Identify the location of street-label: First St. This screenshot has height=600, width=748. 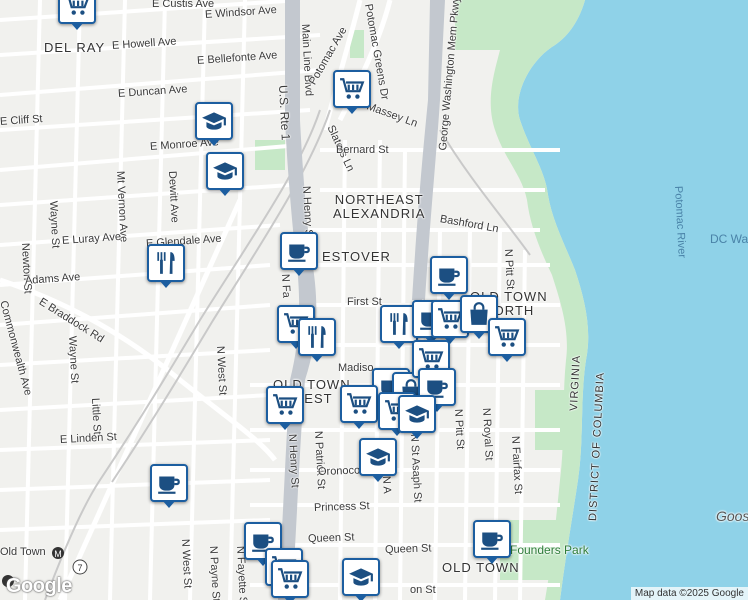
(364, 302).